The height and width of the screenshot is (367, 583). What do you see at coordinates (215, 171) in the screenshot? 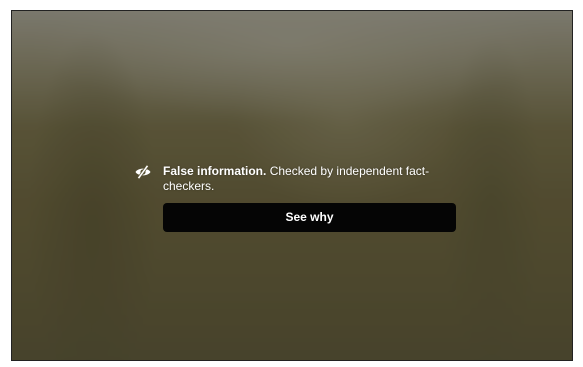
I see `notice-title: False information.` at bounding box center [215, 171].